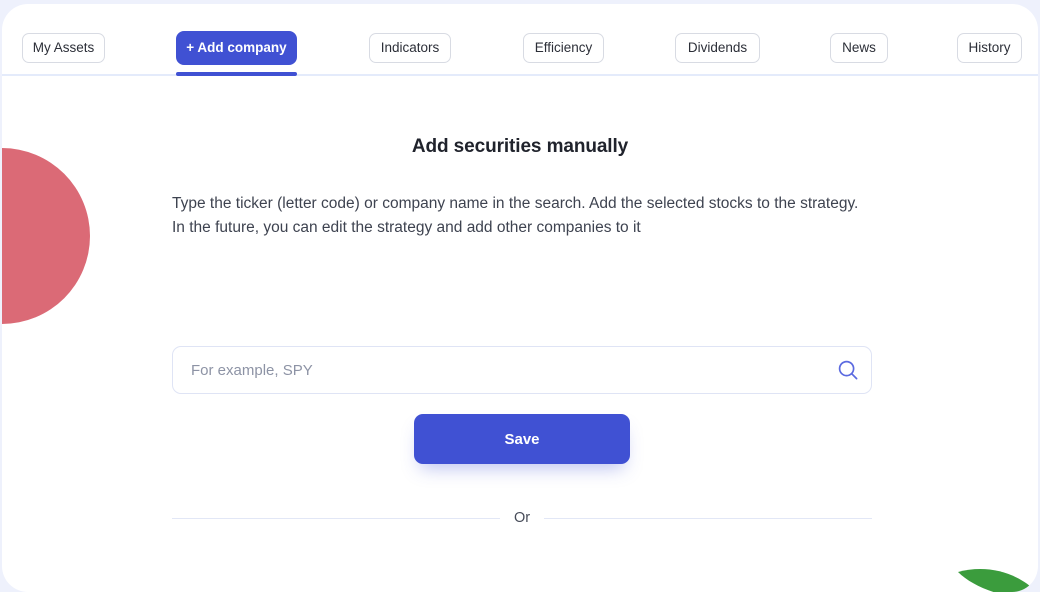  What do you see at coordinates (520, 75) in the screenshot?
I see `tab-bar-divider` at bounding box center [520, 75].